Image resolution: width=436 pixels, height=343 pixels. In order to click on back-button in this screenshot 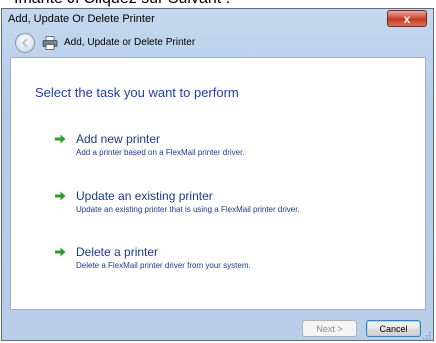, I will do `click(25, 43)`.